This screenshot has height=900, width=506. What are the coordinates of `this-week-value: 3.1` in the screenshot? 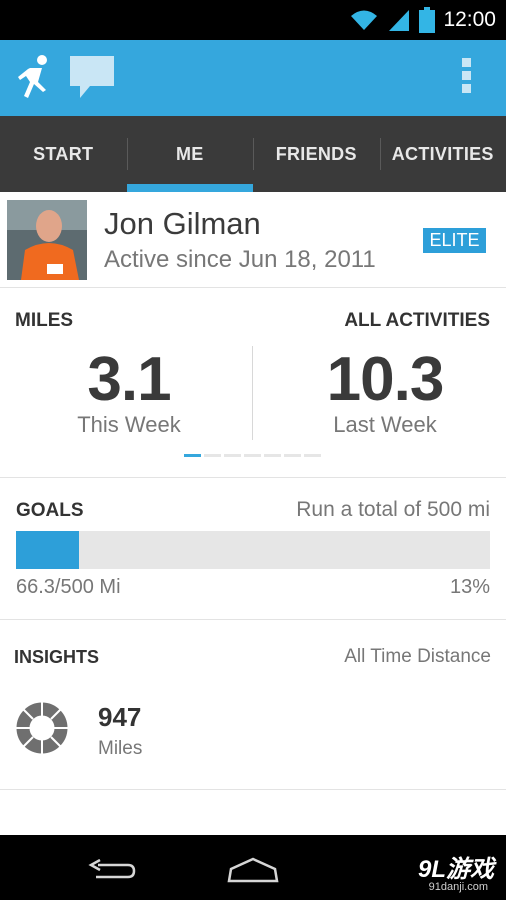 It's located at (129, 379).